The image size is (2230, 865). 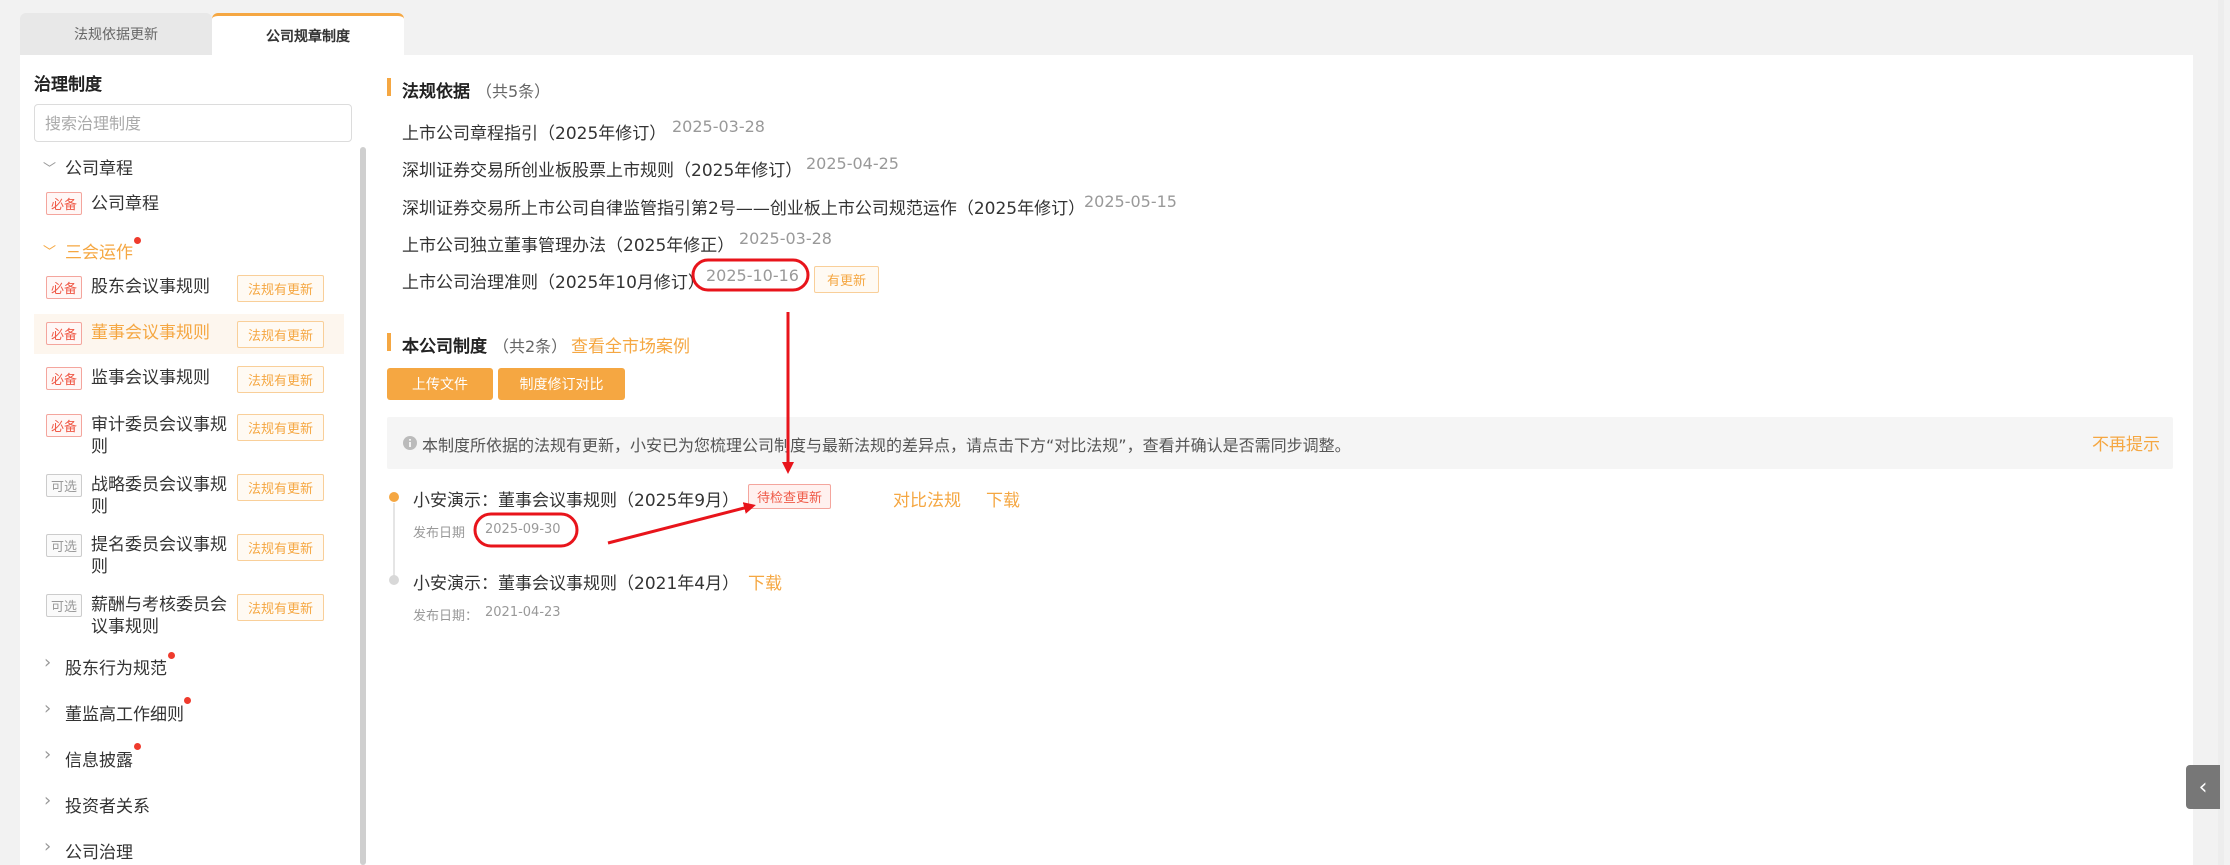 I want to click on arrow-icon, so click(x=681, y=523).